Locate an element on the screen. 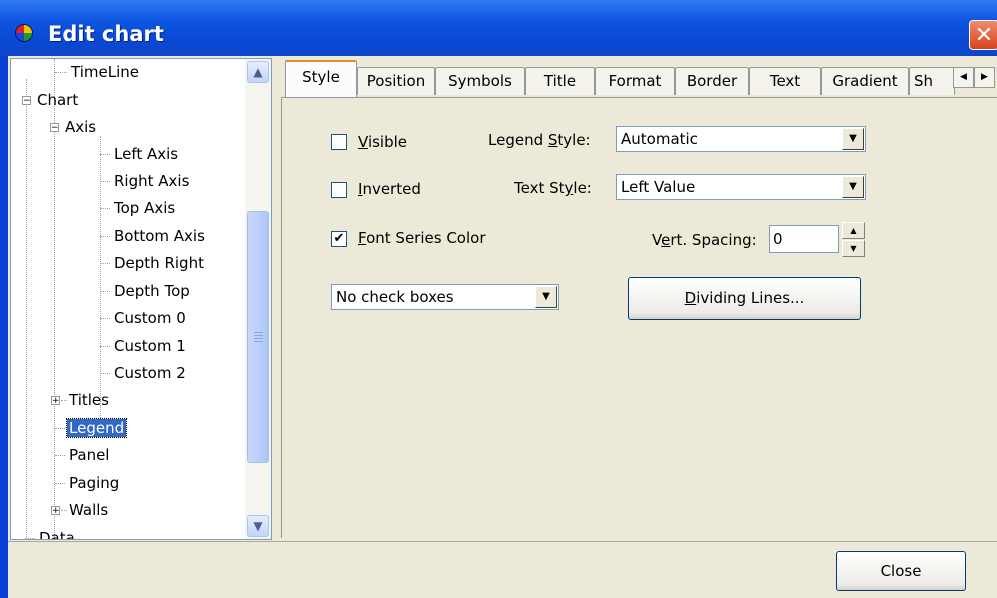 The height and width of the screenshot is (598, 997). check-boxes-select: No check boxes ▼ is located at coordinates (445, 297).